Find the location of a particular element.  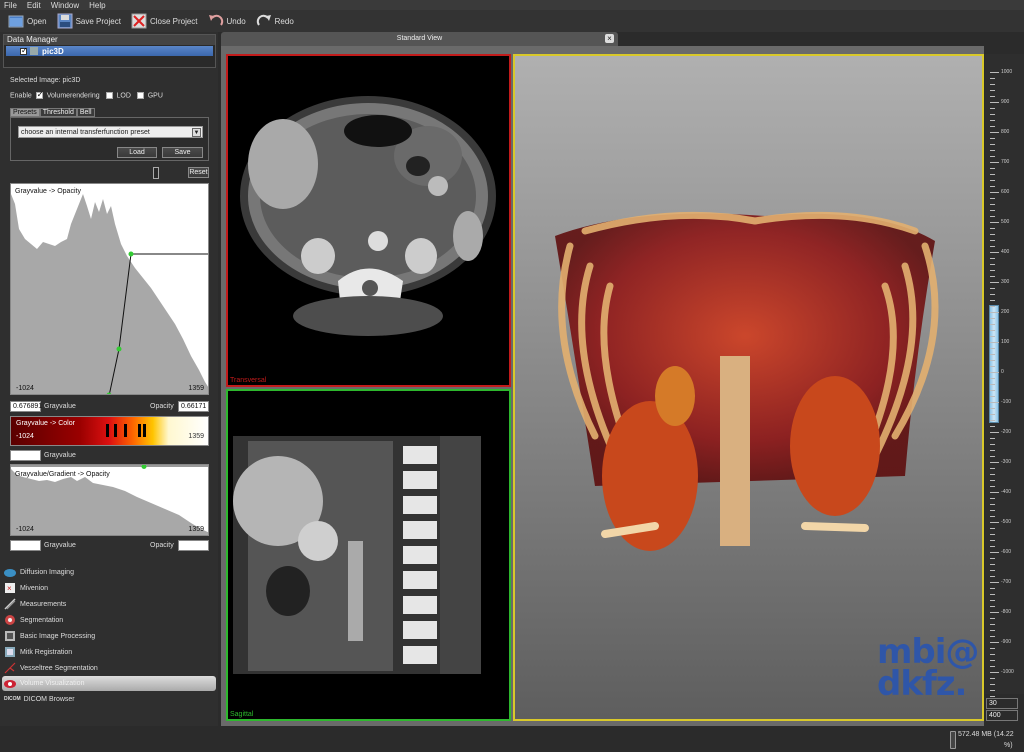

reset-button: Reset is located at coordinates (198, 172).